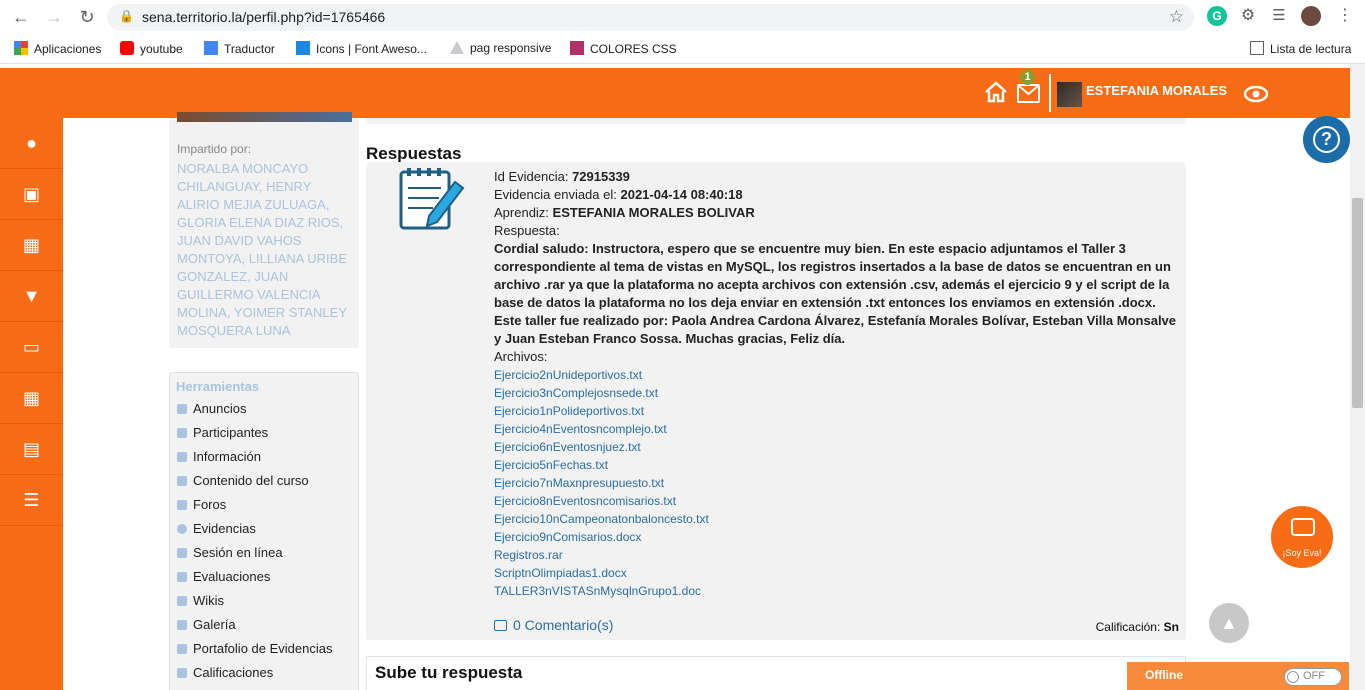 The height and width of the screenshot is (690, 1365). I want to click on file-link: Ejercicio3nComplejosnsede.txt, so click(837, 393).